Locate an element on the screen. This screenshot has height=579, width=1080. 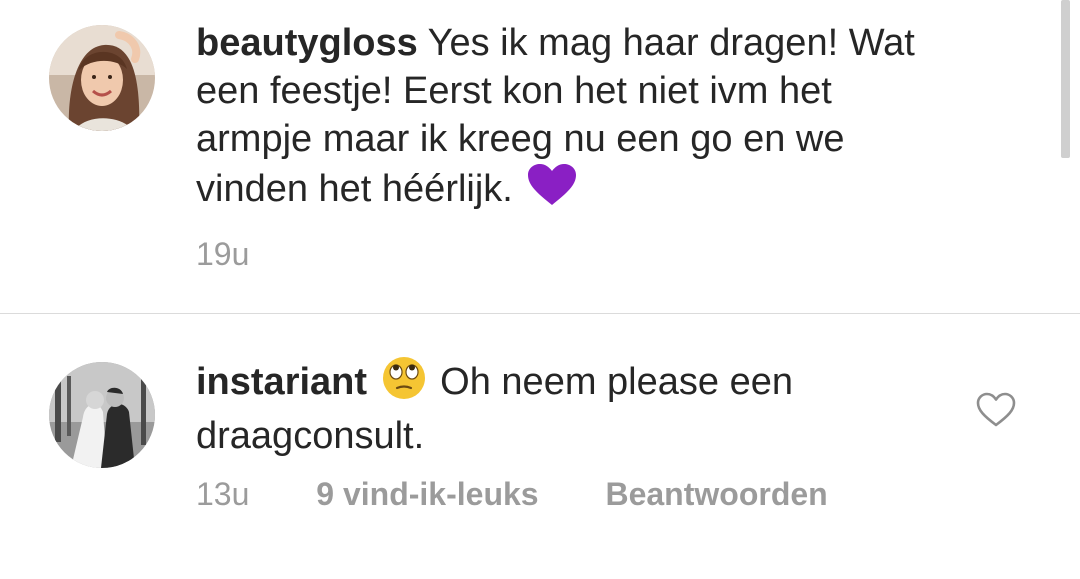
comment-time: 19u is located at coordinates (223, 254).